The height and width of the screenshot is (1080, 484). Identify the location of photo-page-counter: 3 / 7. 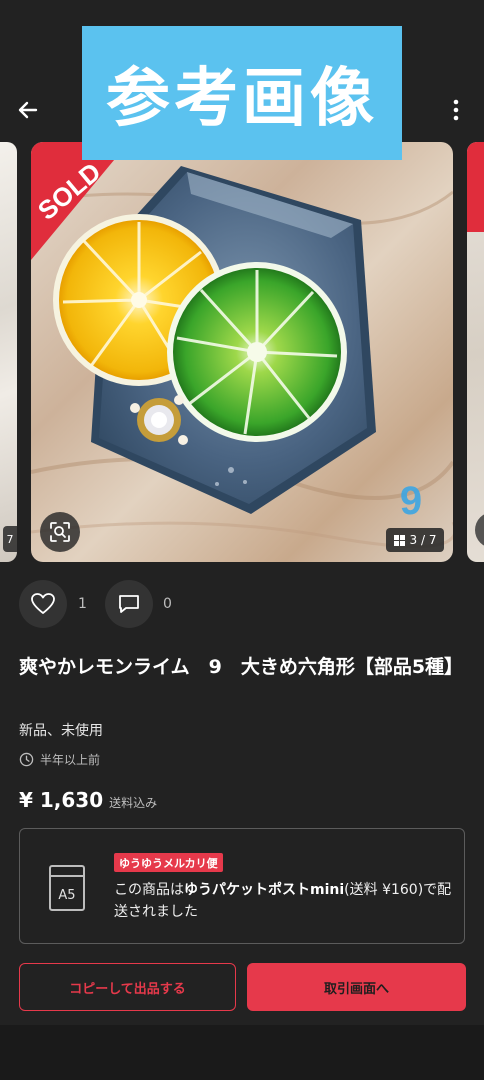
(415, 540).